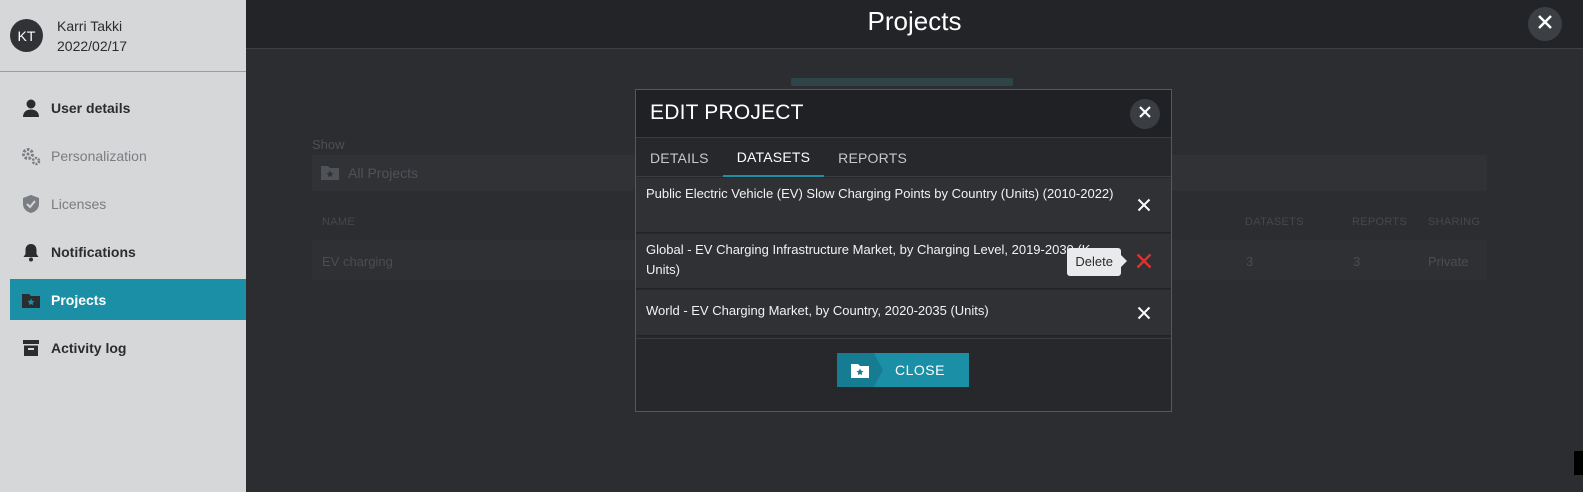 The image size is (1583, 492). What do you see at coordinates (1454, 222) in the screenshot?
I see `column-header-sharing: SHARING` at bounding box center [1454, 222].